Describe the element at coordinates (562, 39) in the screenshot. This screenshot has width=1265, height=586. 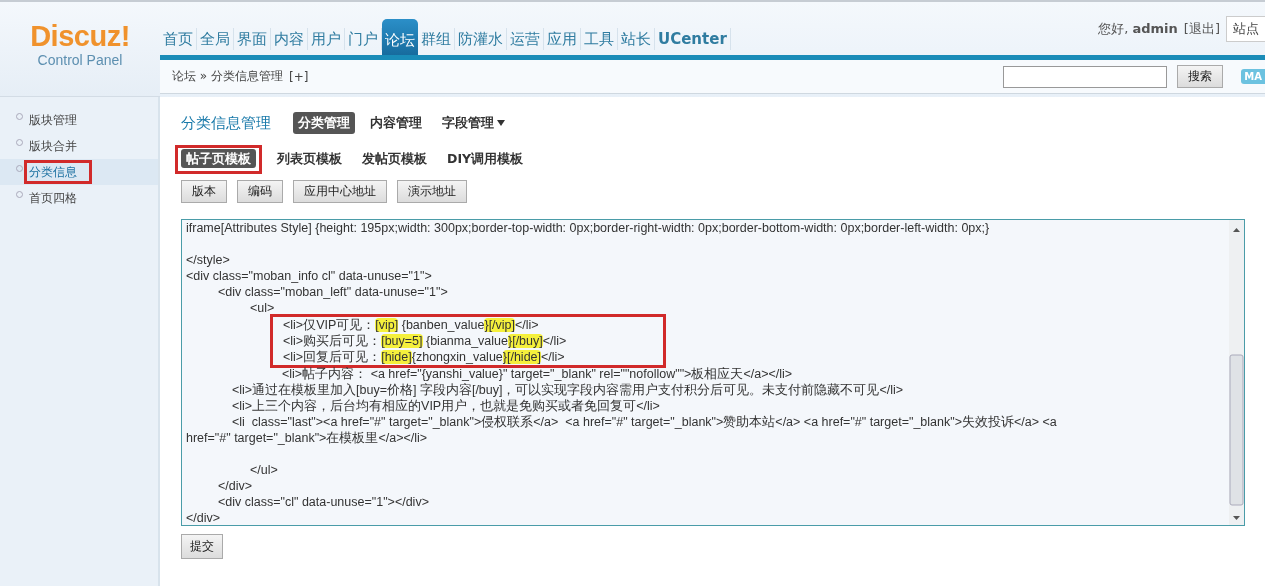
I see `nav-tab: 应用` at that location.